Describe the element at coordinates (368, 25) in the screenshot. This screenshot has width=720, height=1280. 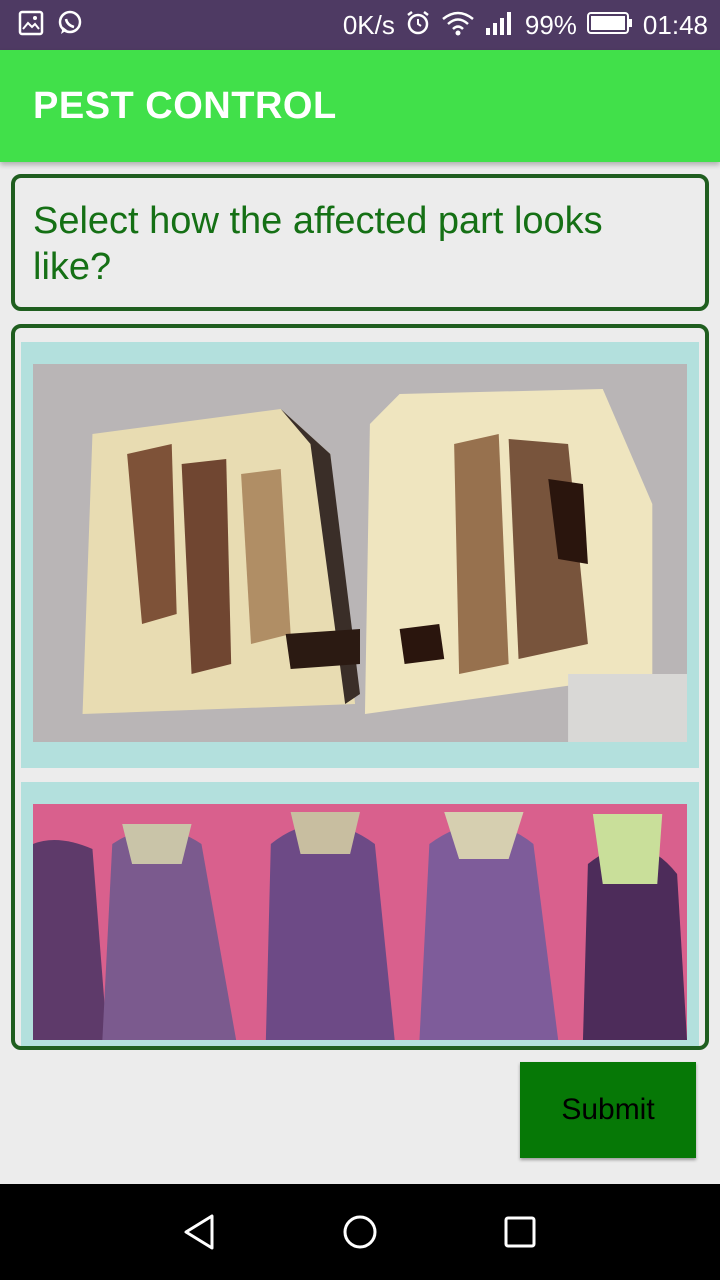
I see `network-speed: 0K/s` at that location.